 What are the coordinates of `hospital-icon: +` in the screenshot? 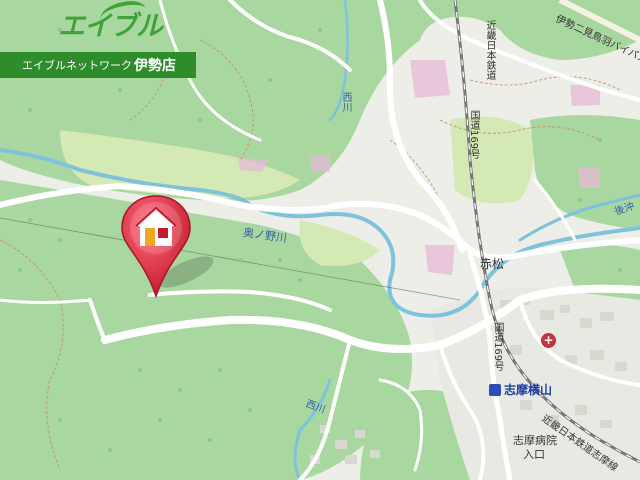 It's located at (548, 340).